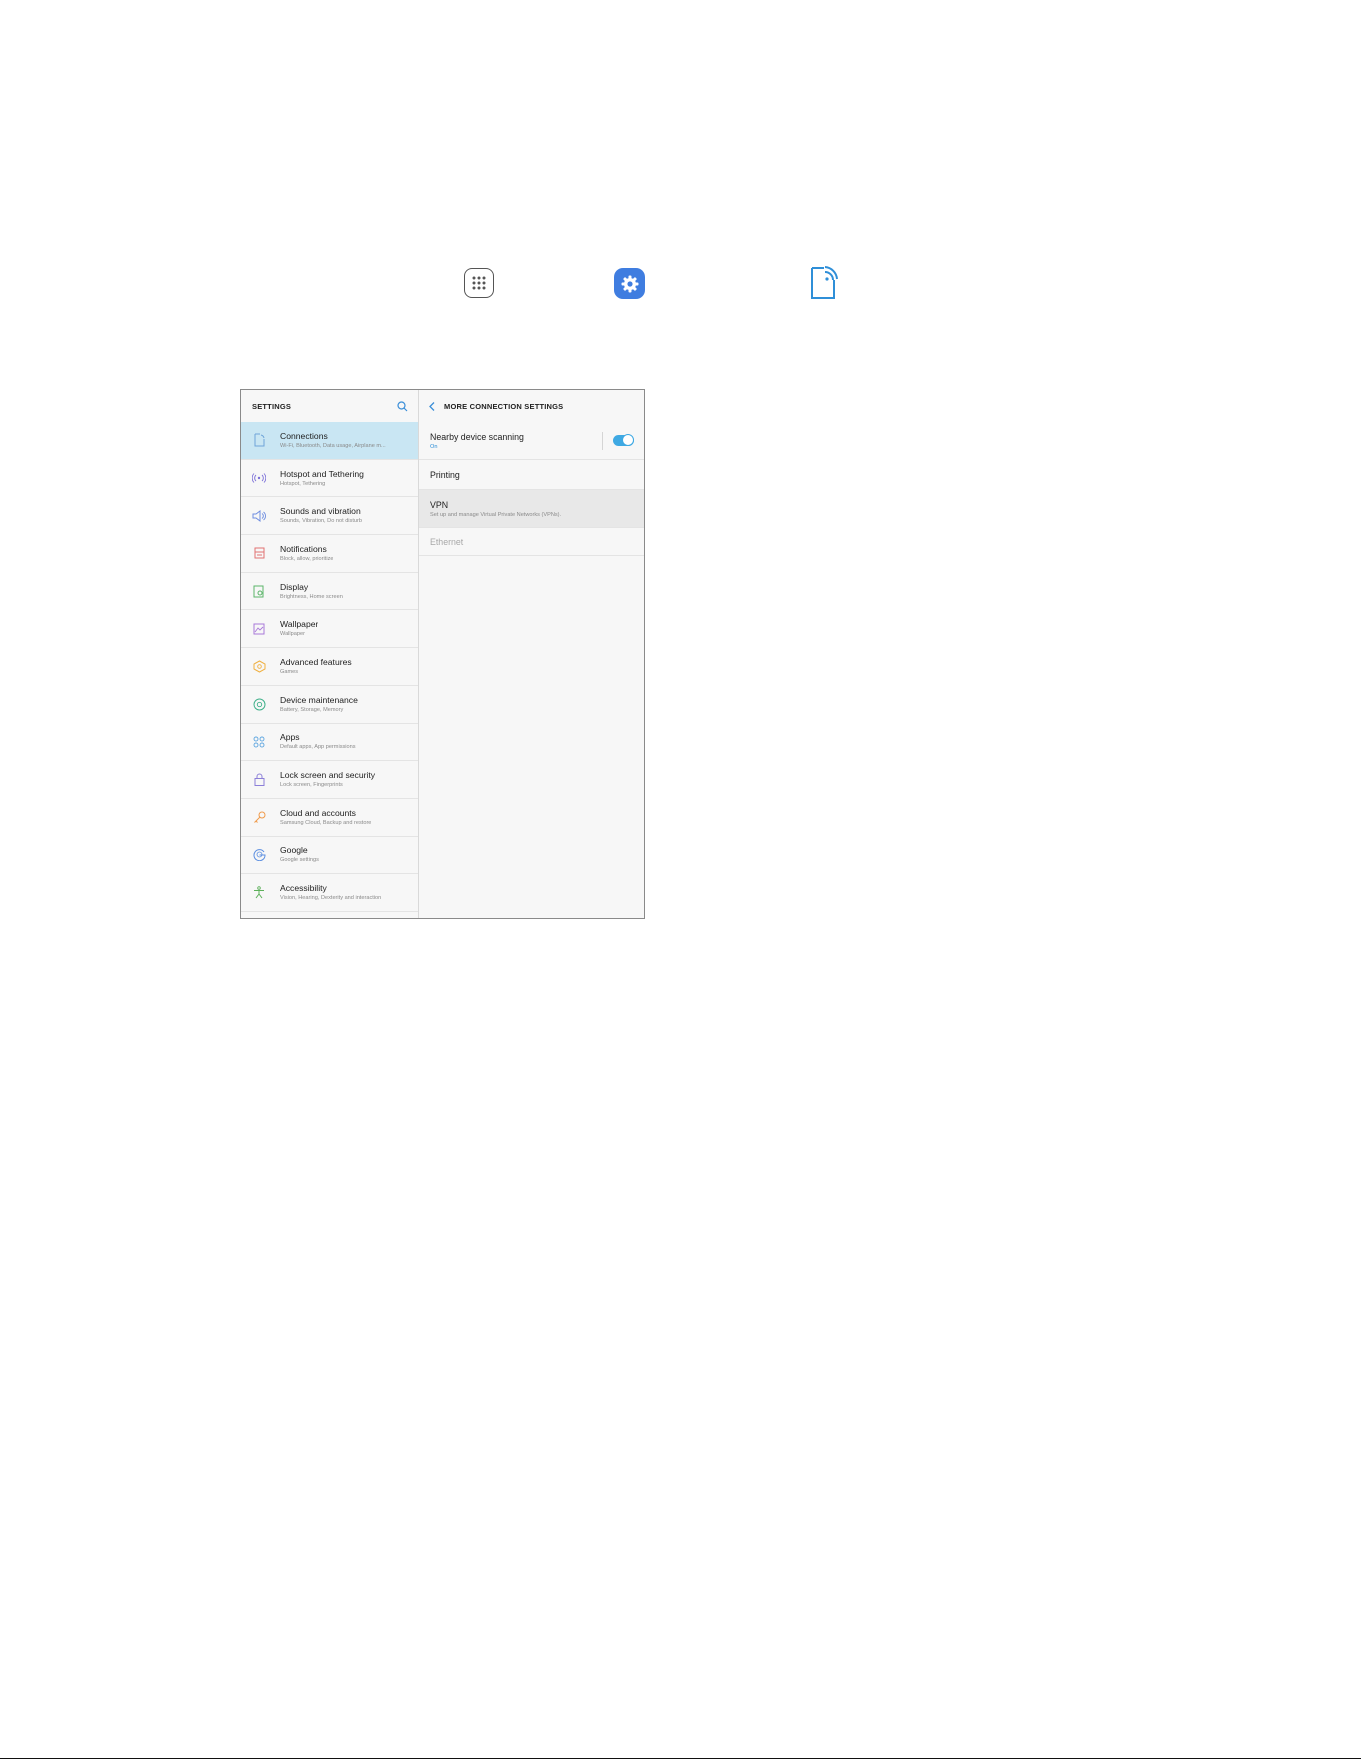 The height and width of the screenshot is (1761, 1361). What do you see at coordinates (299, 624) in the screenshot?
I see `sidebar-item-label: Wallpaper` at bounding box center [299, 624].